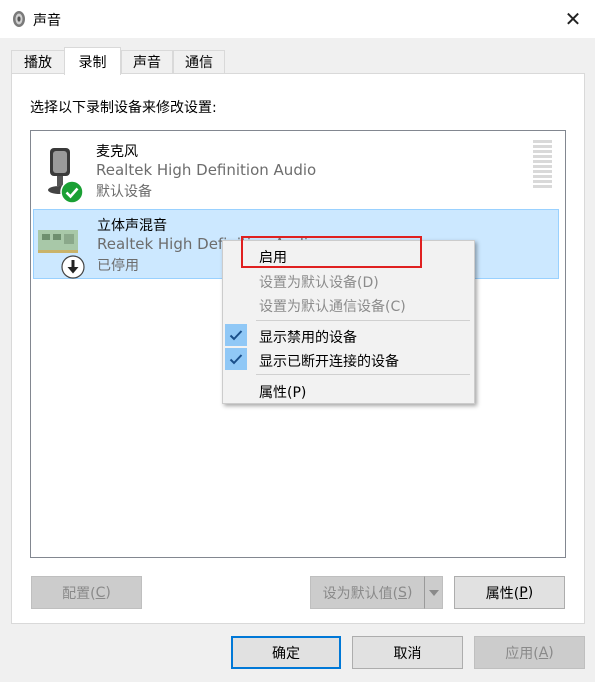 This screenshot has height=682, width=595. I want to click on speaker-app-icon, so click(19, 19).